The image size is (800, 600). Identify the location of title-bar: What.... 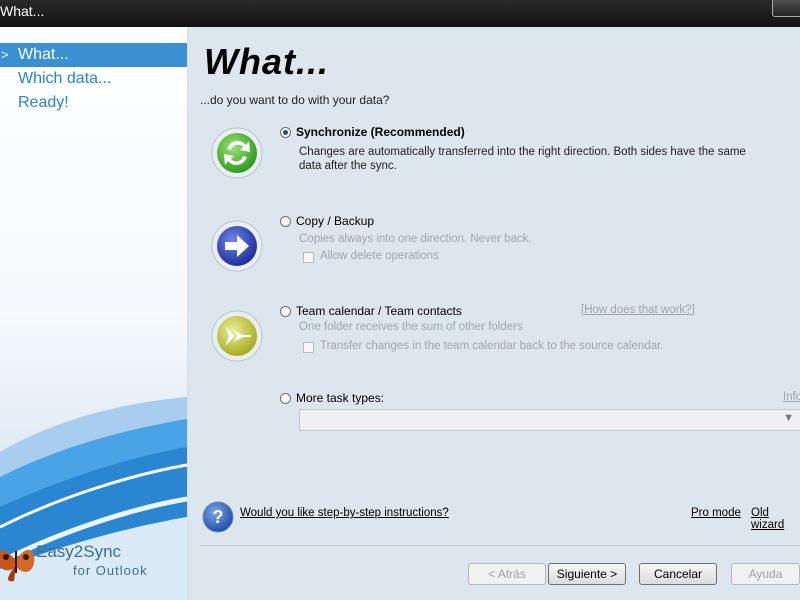
(400, 13).